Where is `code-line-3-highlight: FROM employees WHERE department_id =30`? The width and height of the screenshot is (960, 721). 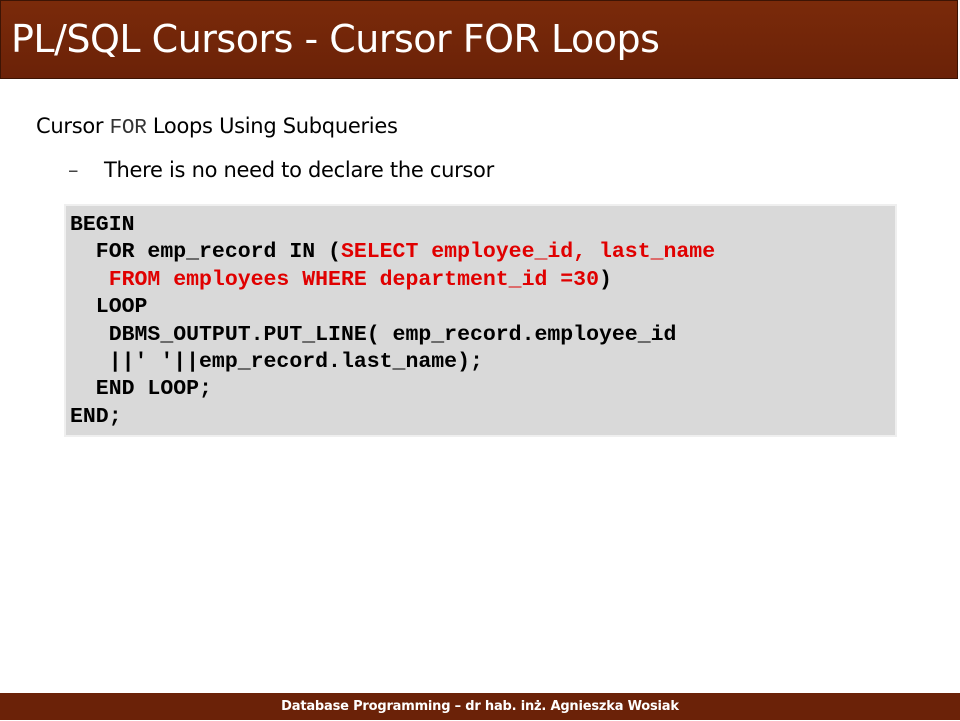 code-line-3-highlight: FROM employees WHERE department_id =30 is located at coordinates (334, 279).